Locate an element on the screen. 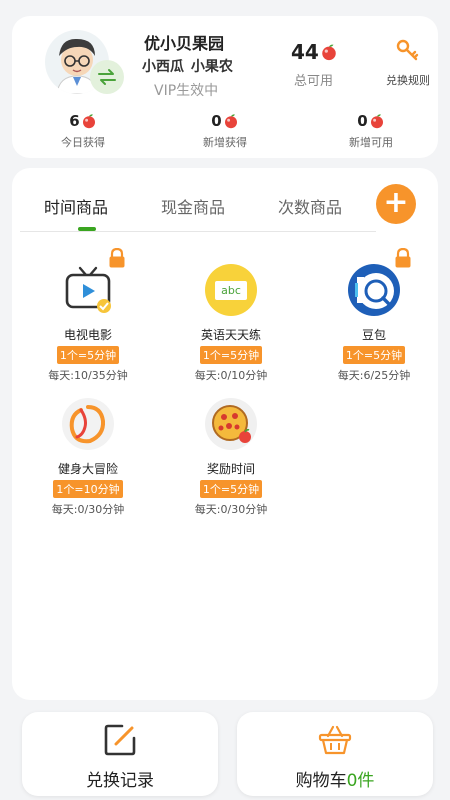 This screenshot has height=800, width=450. pizza-icon is located at coordinates (231, 424).